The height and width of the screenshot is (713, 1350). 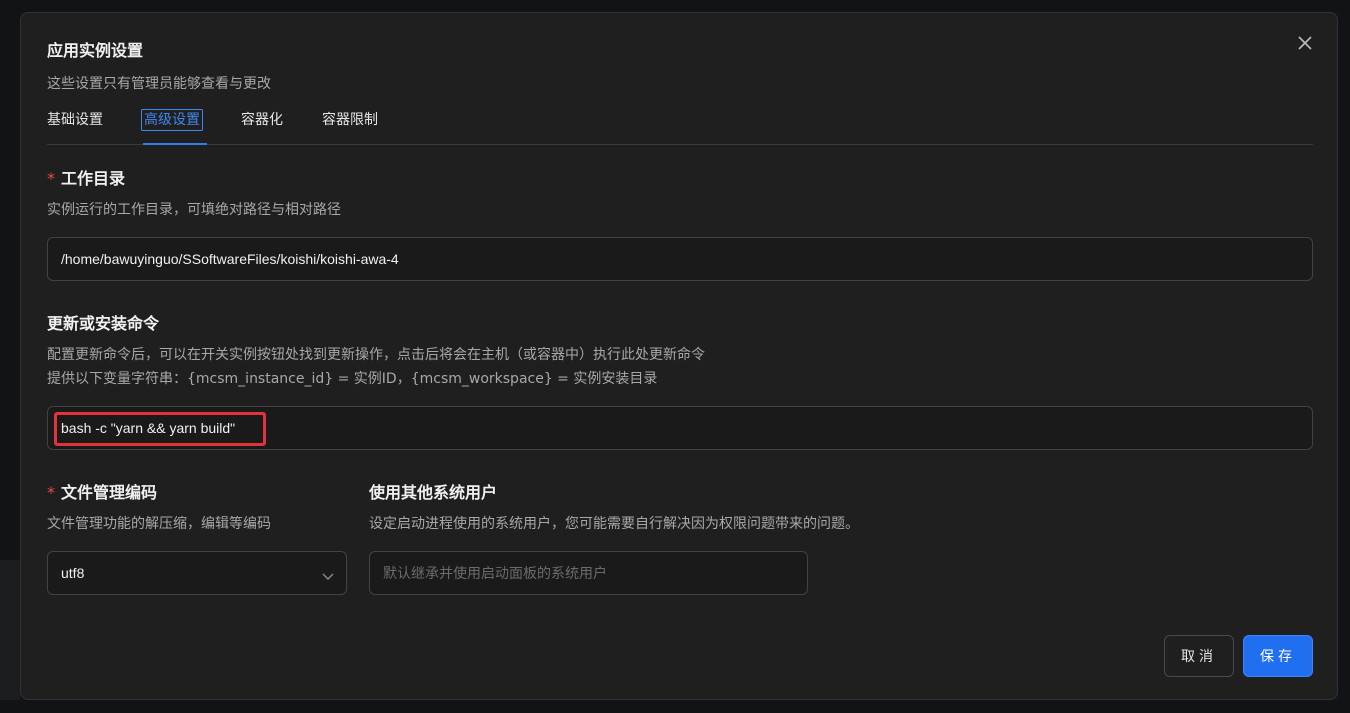 I want to click on system-user-input: 默认继承并使用启动面板的系统用户, so click(x=588, y=573).